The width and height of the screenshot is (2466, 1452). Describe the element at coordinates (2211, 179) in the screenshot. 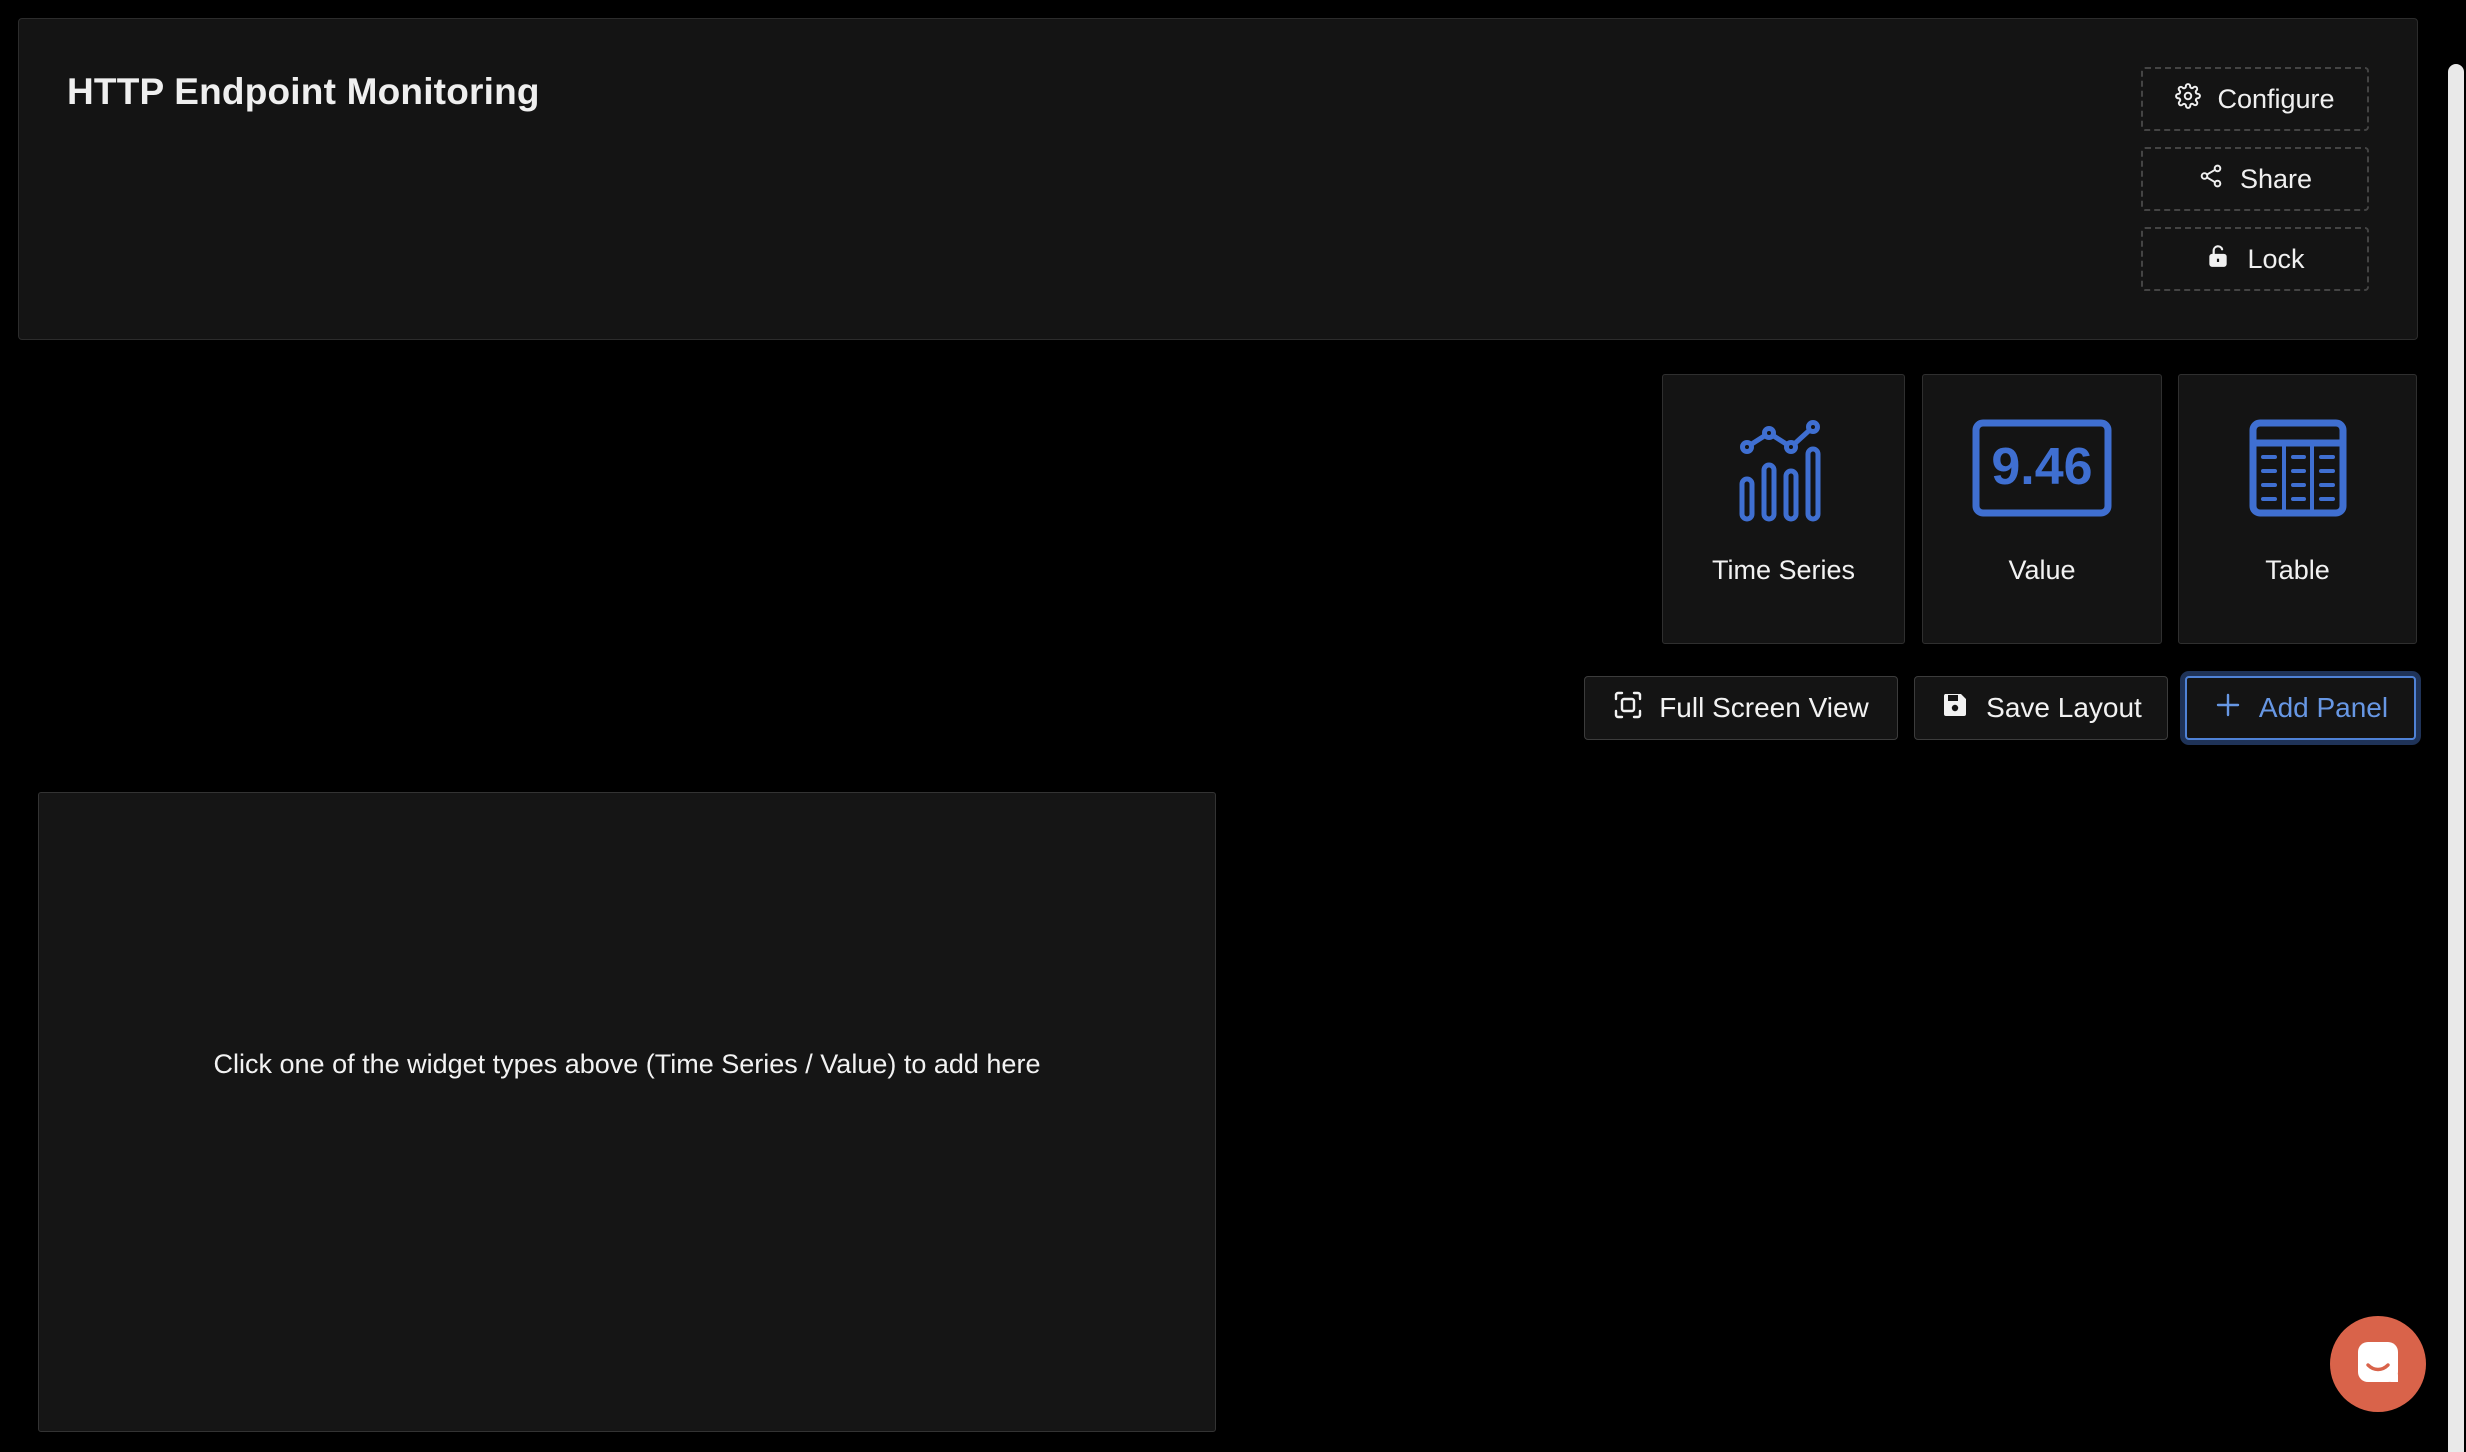

I see `share-icon` at that location.